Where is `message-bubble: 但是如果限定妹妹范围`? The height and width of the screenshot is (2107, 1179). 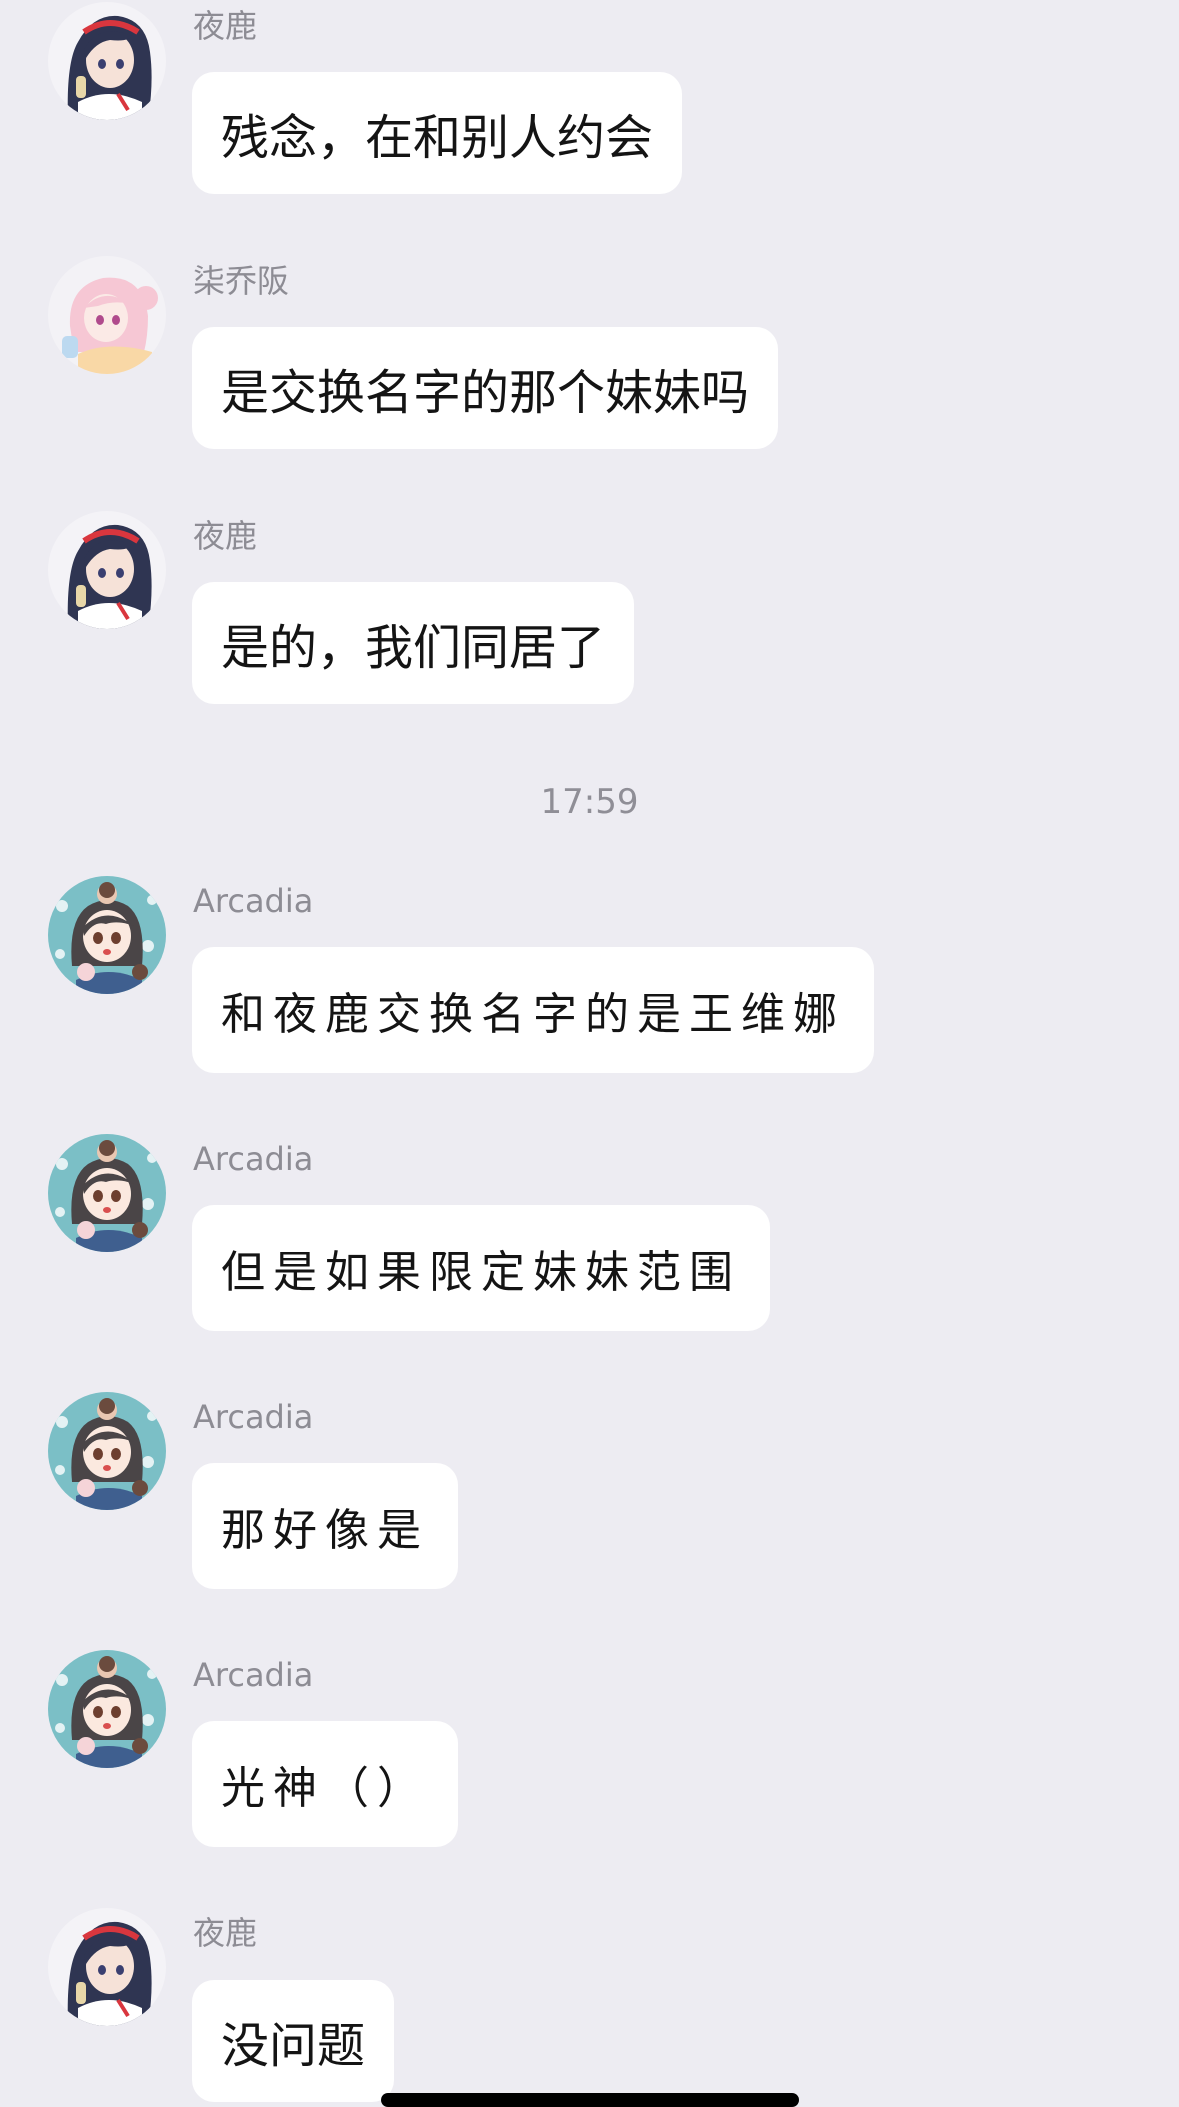 message-bubble: 但是如果限定妹妹范围 is located at coordinates (481, 1268).